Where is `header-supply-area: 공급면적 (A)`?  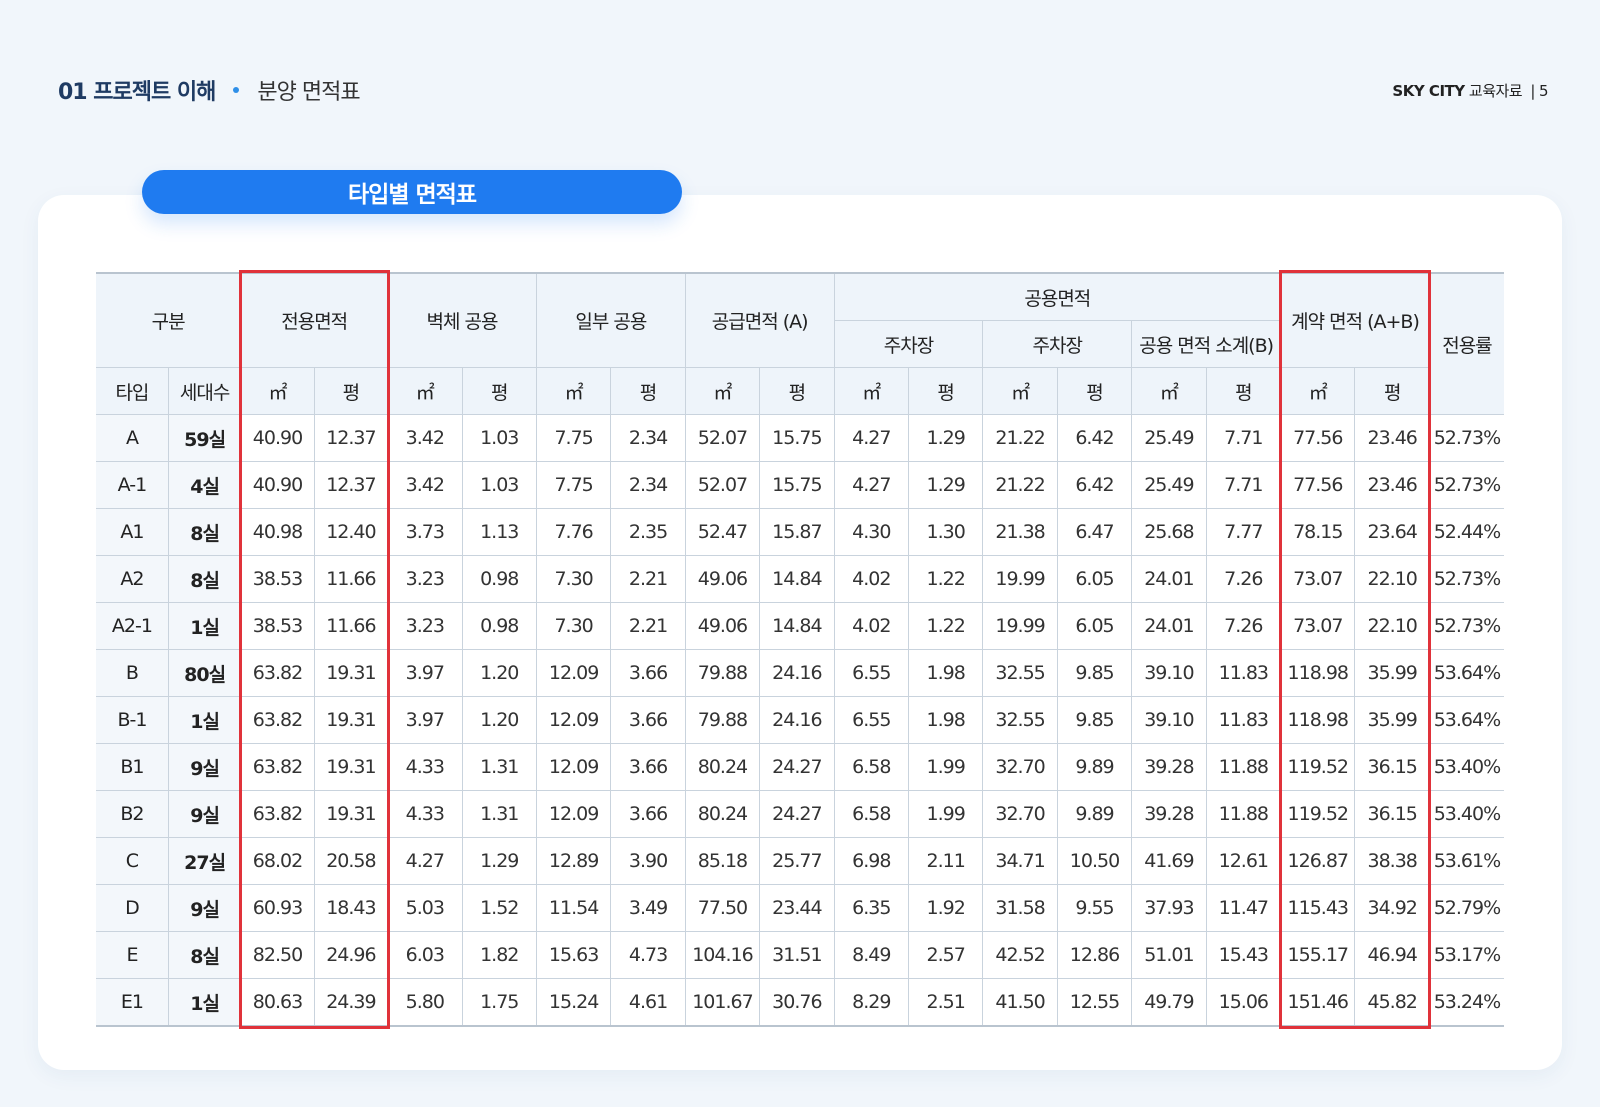
header-supply-area: 공급면적 (A) is located at coordinates (759, 320).